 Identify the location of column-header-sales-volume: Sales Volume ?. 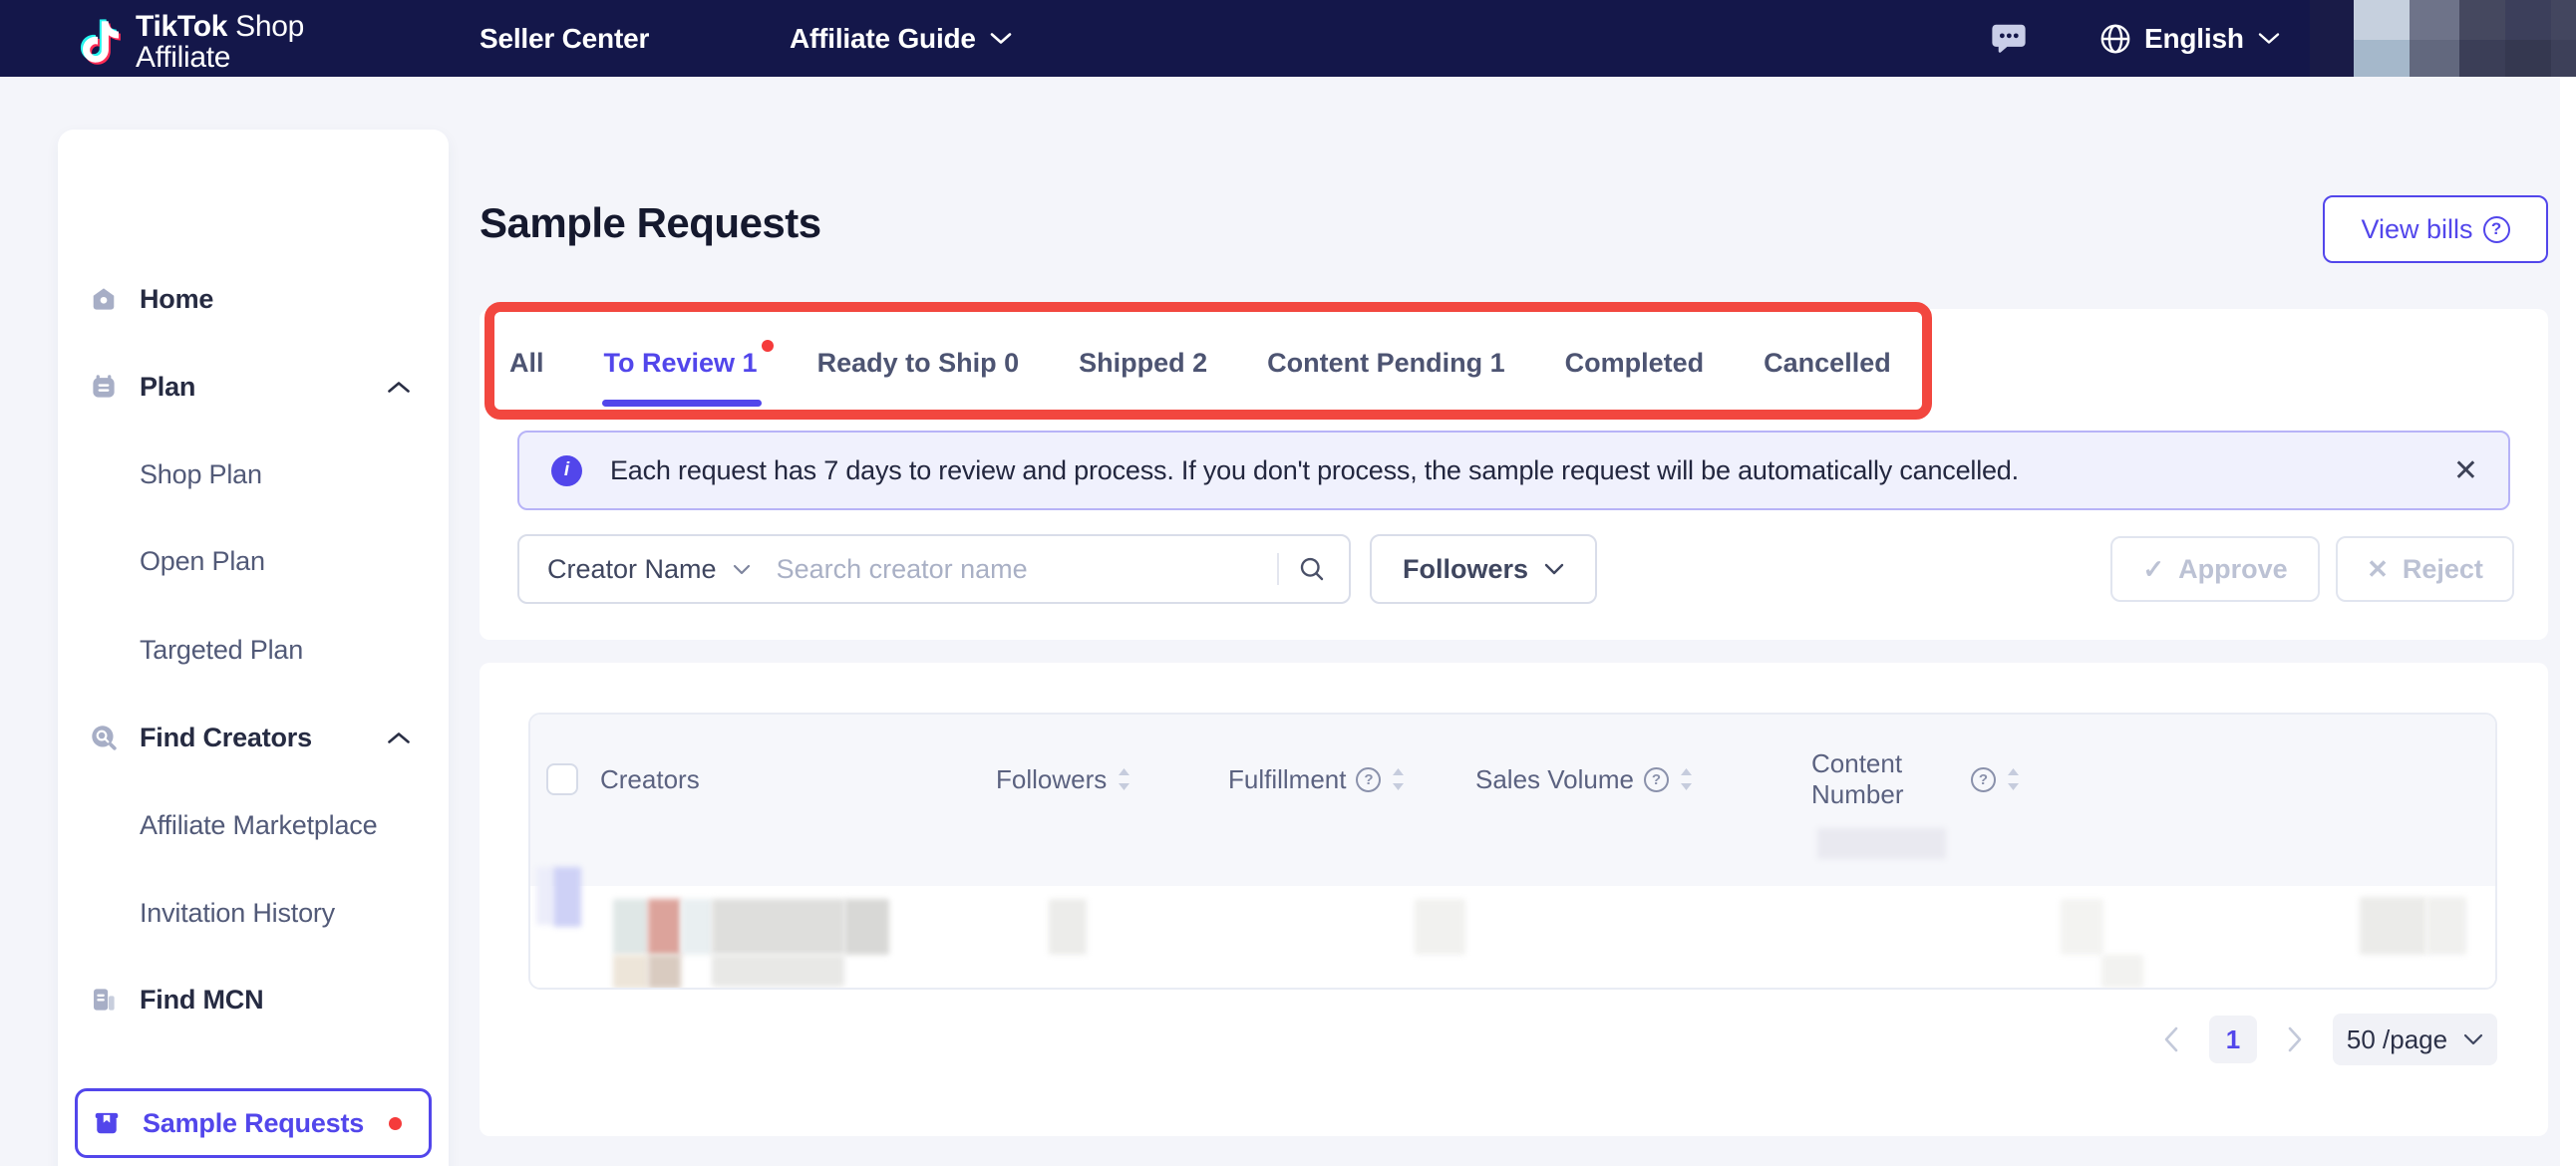
(1584, 779).